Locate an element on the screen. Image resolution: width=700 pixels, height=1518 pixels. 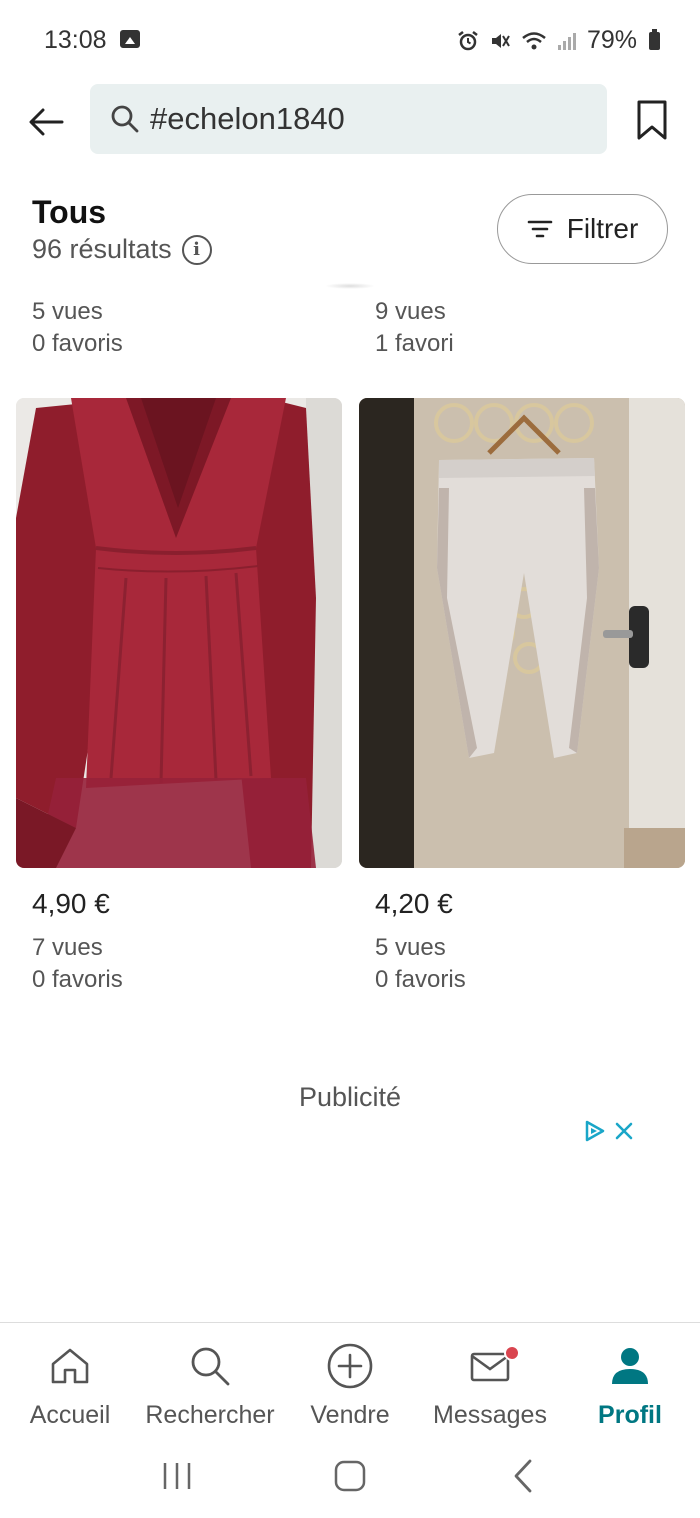
recent-apps-button is located at coordinates (177, 1476).